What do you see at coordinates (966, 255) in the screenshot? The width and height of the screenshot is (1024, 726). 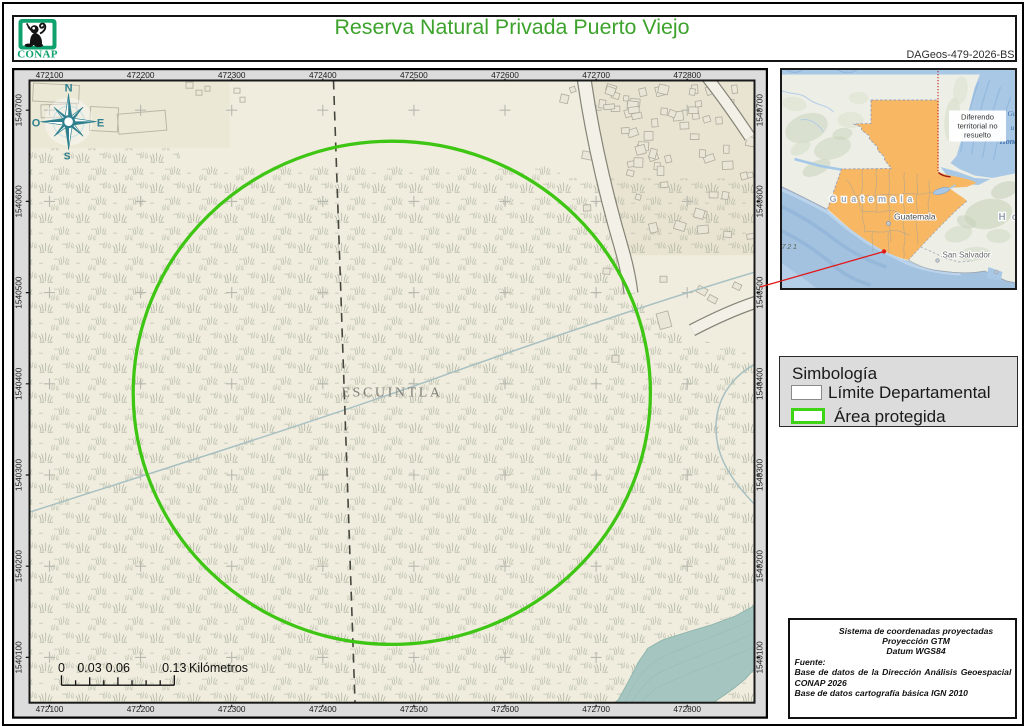 I see `svg-text: San Salvador` at bounding box center [966, 255].